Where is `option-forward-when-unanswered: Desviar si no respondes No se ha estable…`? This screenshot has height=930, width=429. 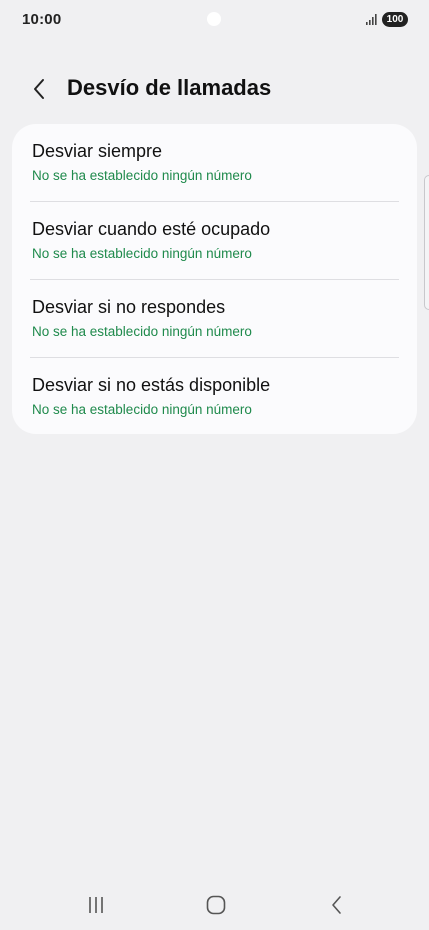 option-forward-when-unanswered: Desviar si no respondes No se ha estable… is located at coordinates (214, 319).